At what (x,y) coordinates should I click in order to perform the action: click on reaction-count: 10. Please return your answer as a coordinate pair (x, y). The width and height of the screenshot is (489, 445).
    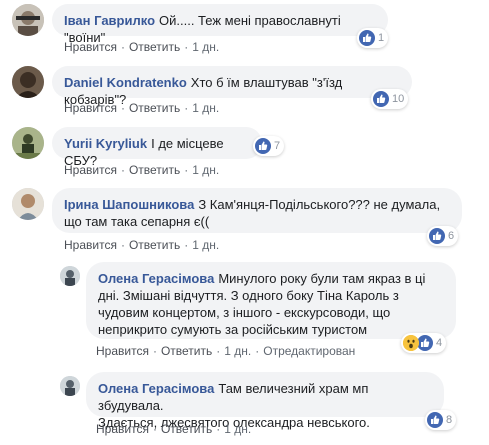
    Looking at the image, I should click on (398, 99).